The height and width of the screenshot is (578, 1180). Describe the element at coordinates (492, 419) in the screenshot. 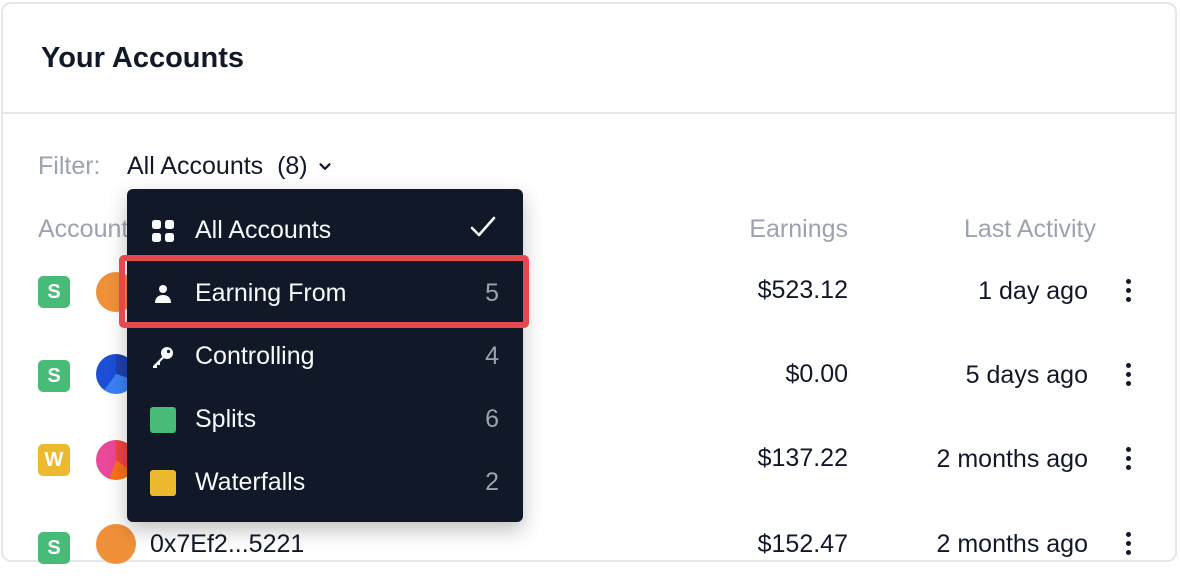

I see `menu-item-count: 6` at that location.